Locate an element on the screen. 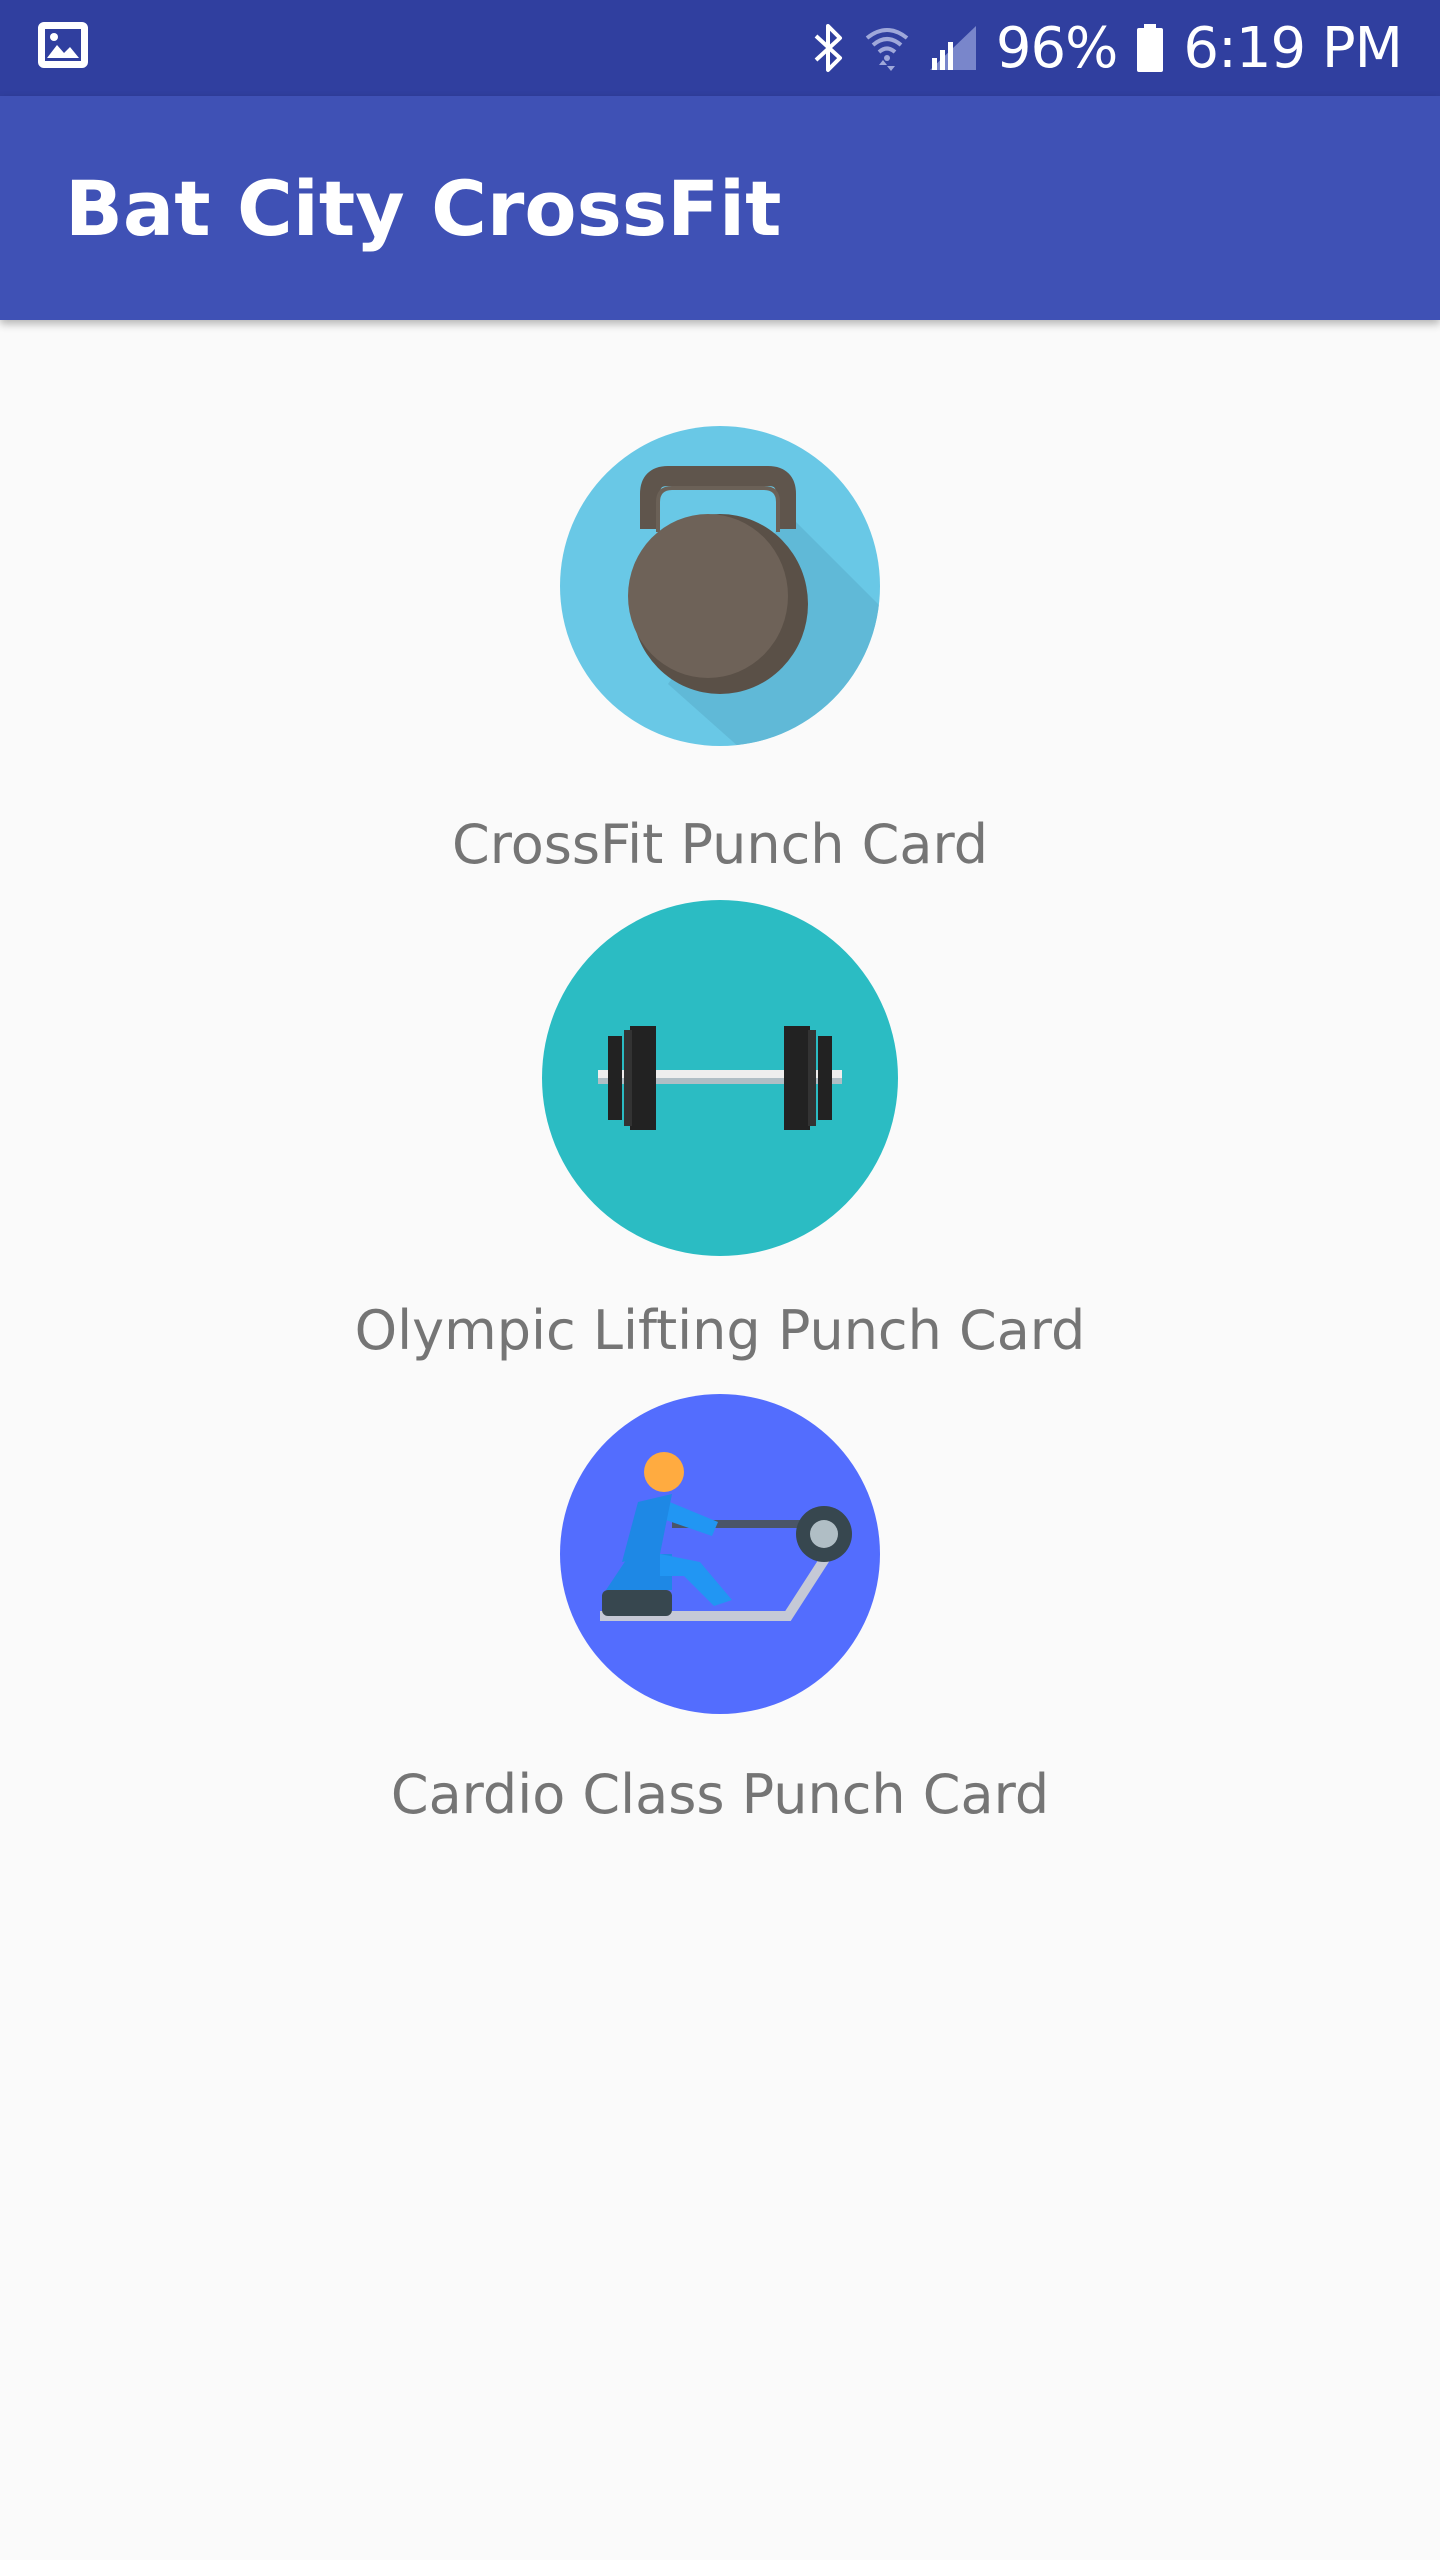 The image size is (1440, 2560). status-bar: 96% 6:19 PM is located at coordinates (720, 48).